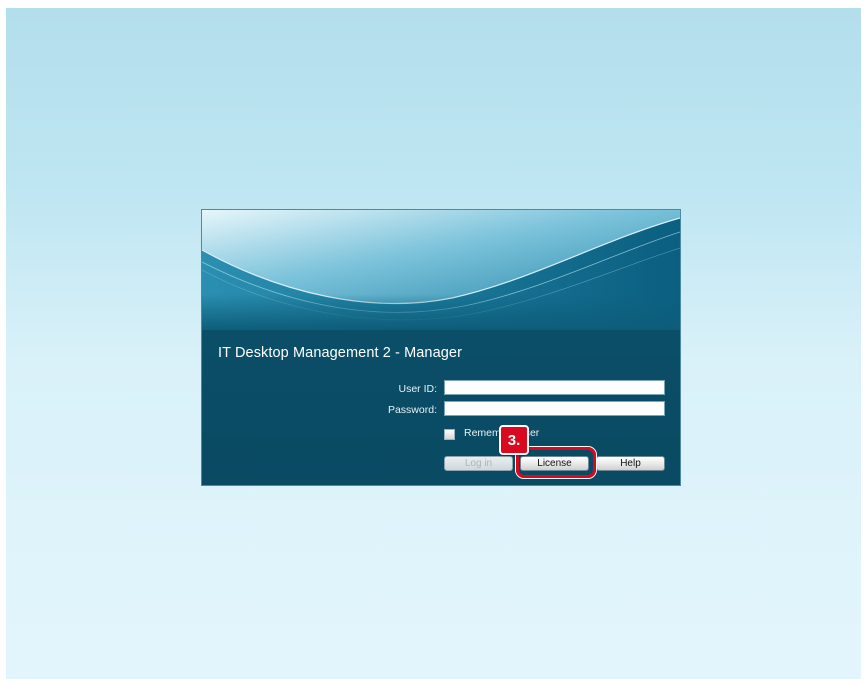  What do you see at coordinates (478, 463) in the screenshot?
I see `login-button: Log in` at bounding box center [478, 463].